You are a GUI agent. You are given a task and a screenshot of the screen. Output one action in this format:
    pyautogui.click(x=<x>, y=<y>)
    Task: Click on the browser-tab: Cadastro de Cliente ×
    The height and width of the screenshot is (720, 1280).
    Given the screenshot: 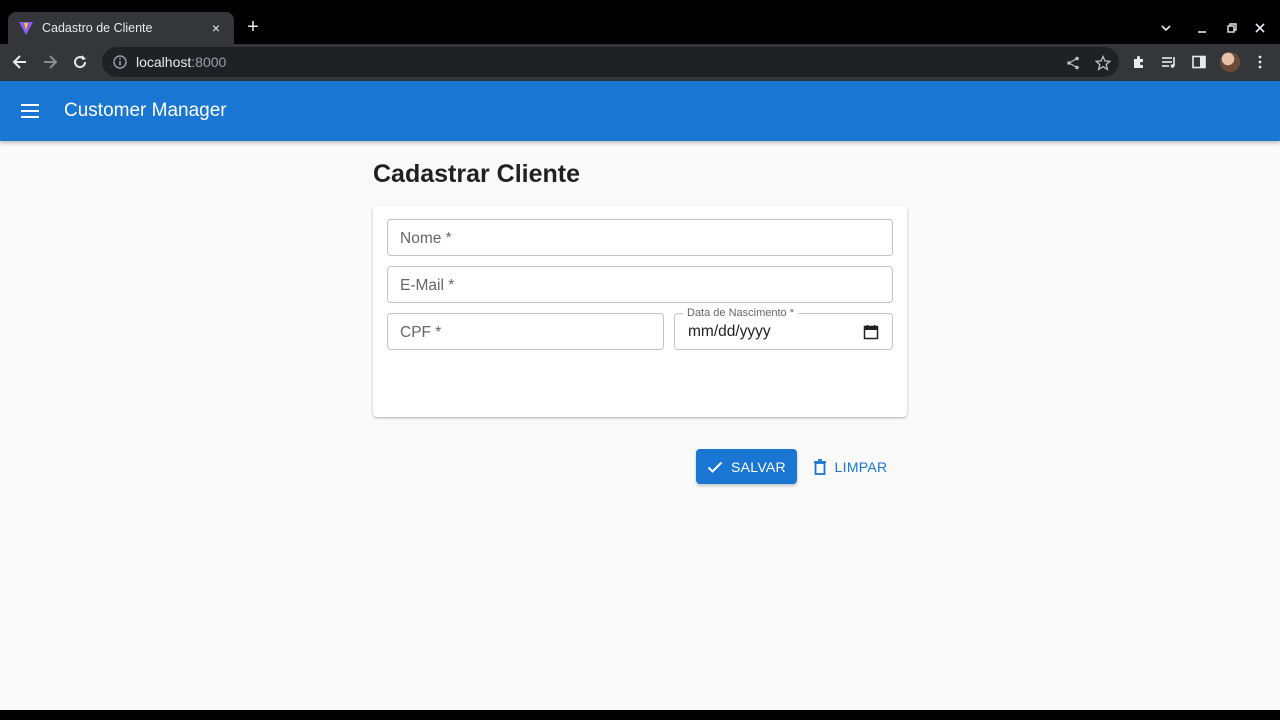 What is the action you would take?
    pyautogui.click(x=121, y=28)
    